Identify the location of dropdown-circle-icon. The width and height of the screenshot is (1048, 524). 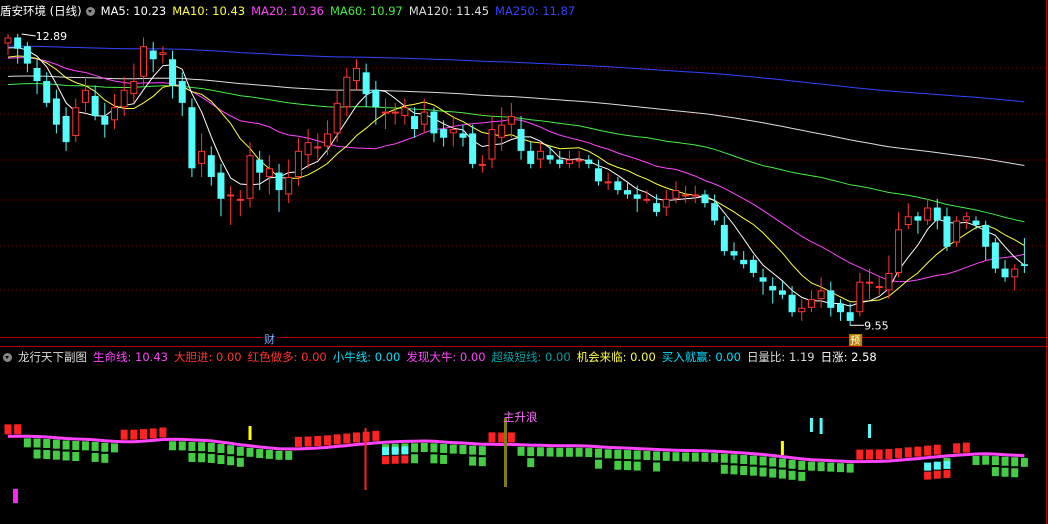
(90, 11).